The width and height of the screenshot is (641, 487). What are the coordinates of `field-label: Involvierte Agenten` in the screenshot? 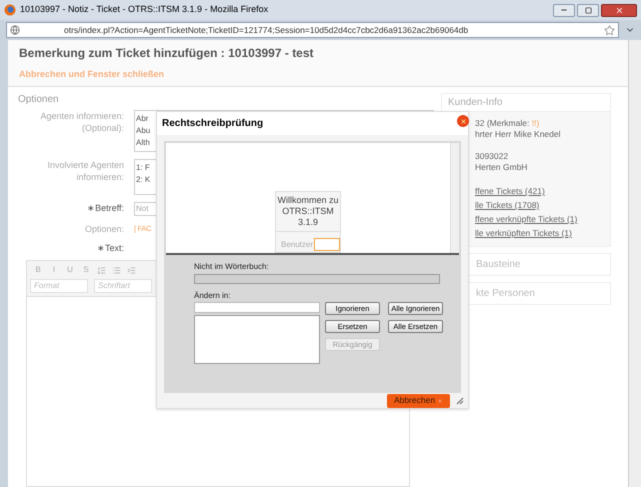 It's located at (85, 165).